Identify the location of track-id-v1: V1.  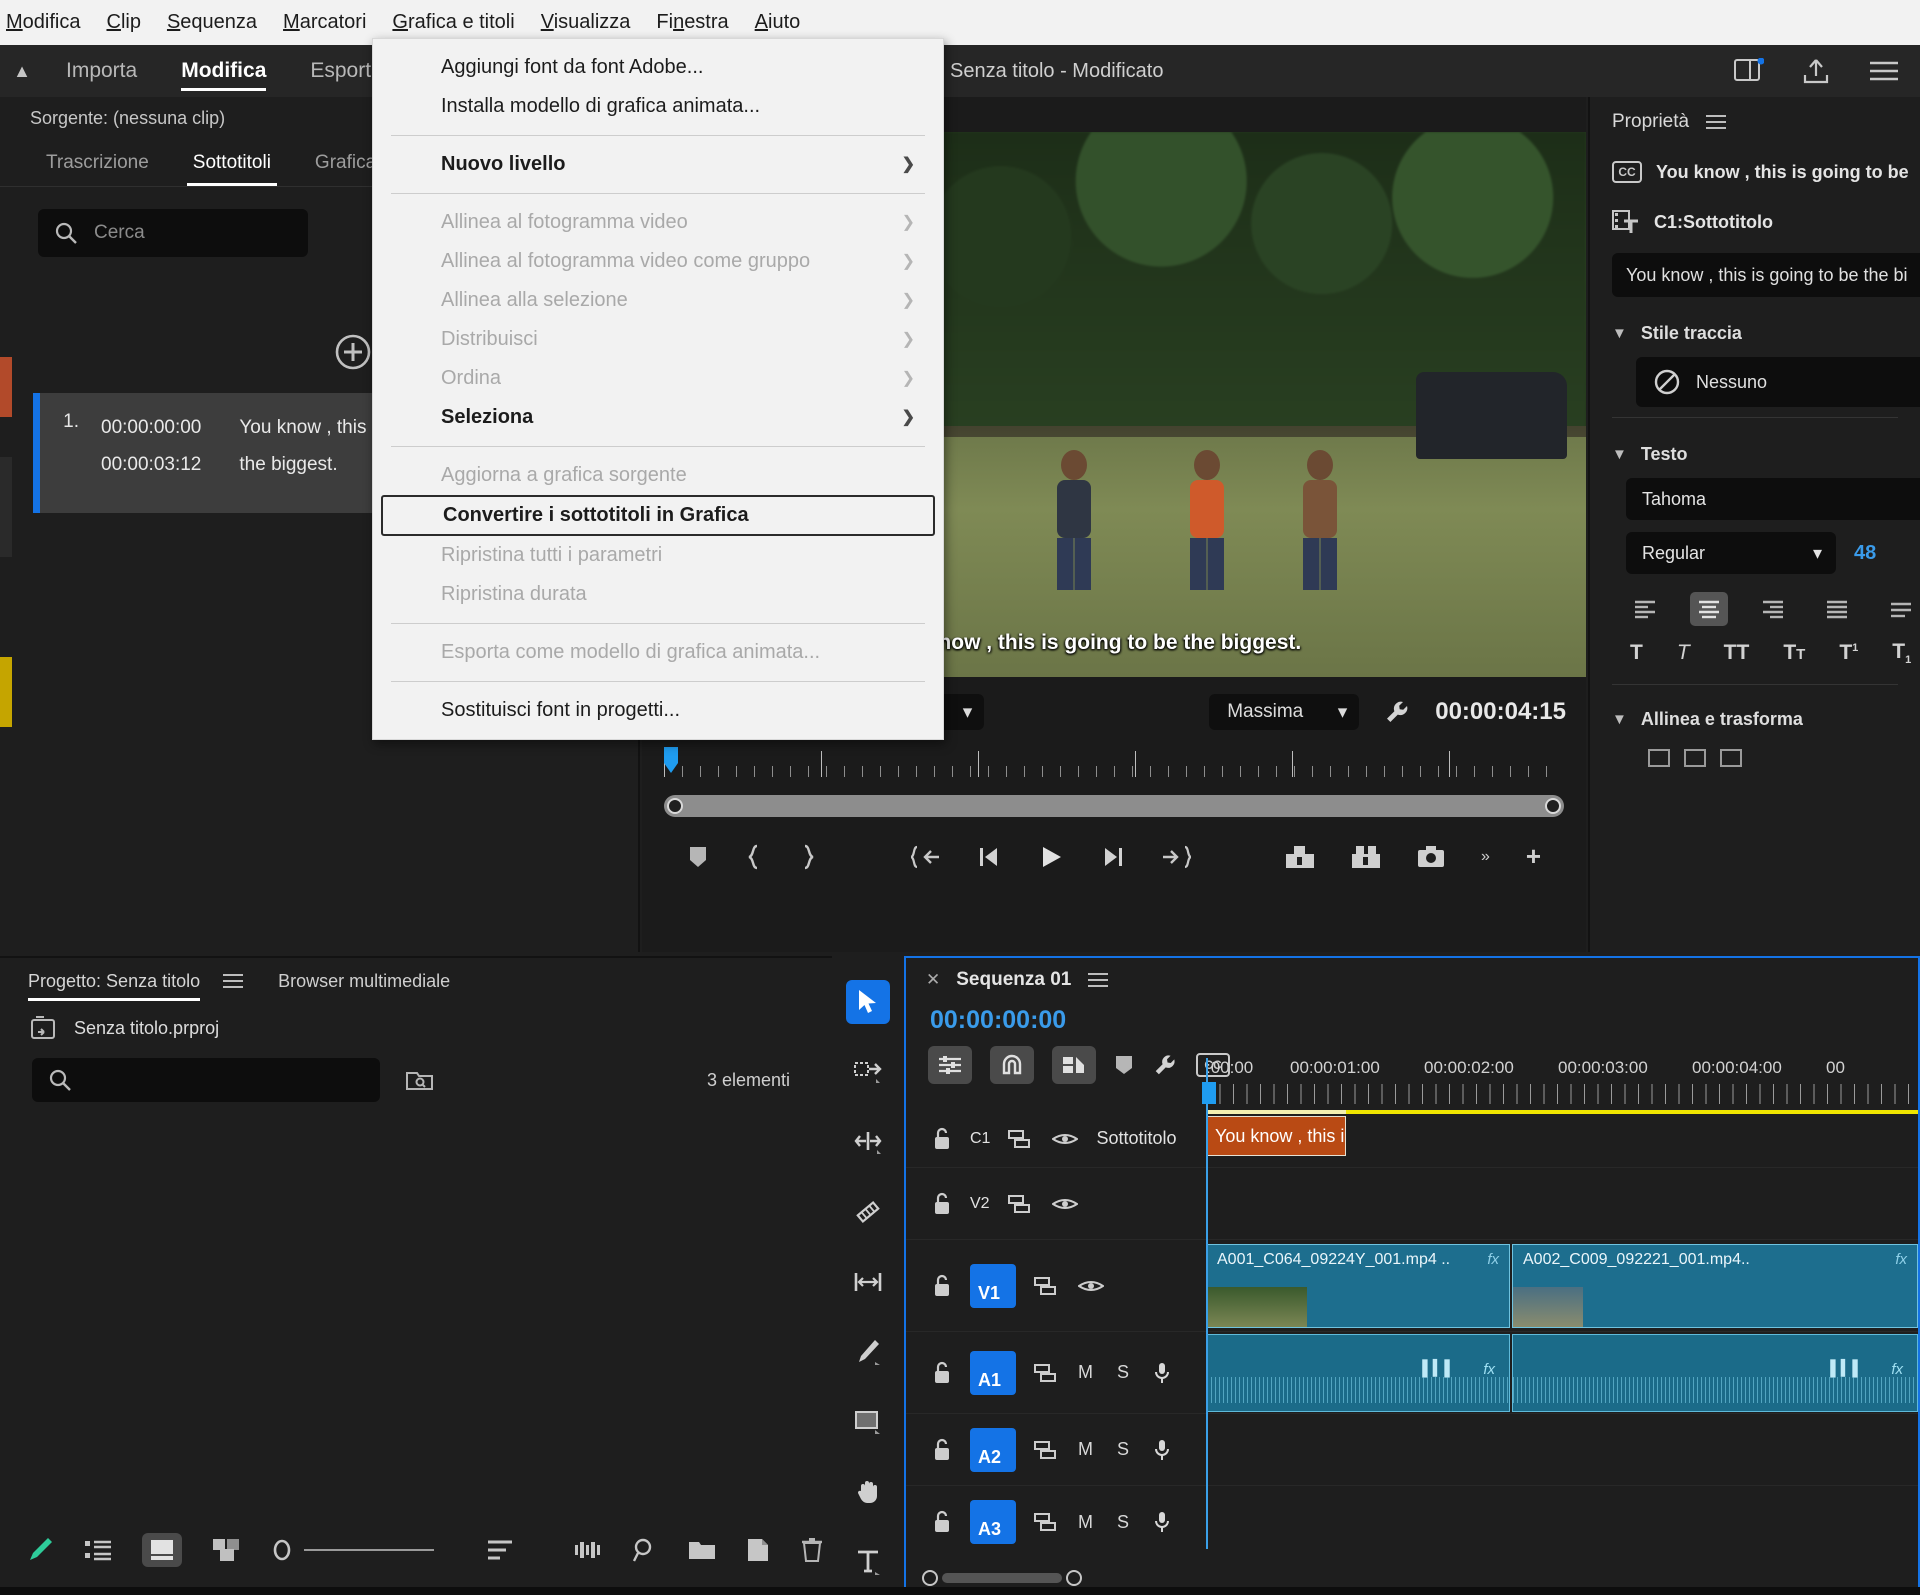
(993, 1285).